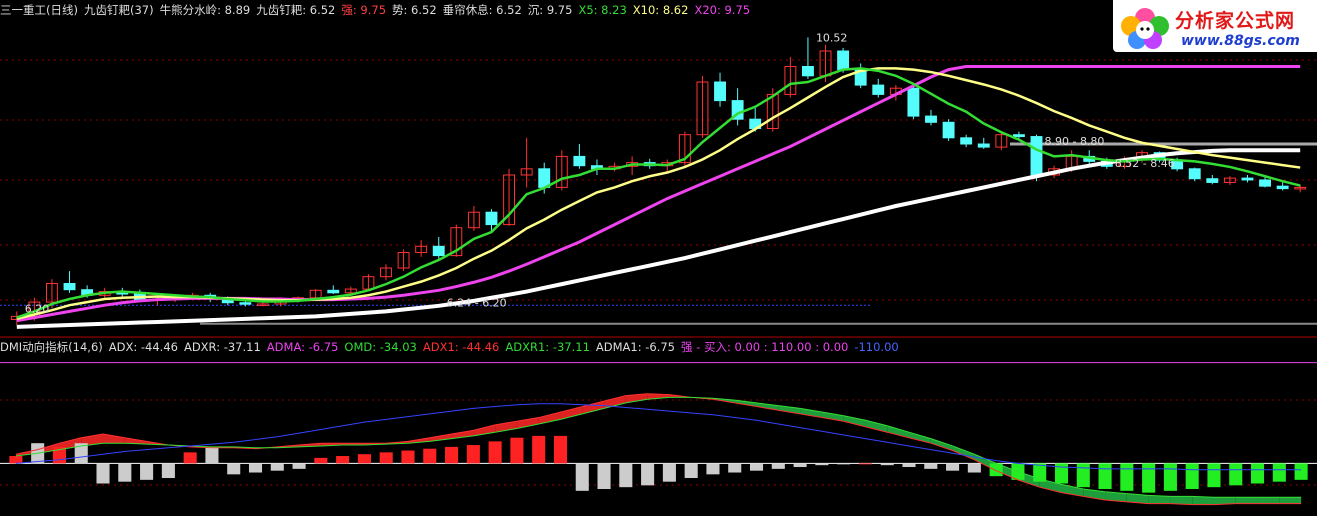  Describe the element at coordinates (1145, 163) in the screenshot. I see `price-annotation-4: 8.52 - 8.46` at that location.